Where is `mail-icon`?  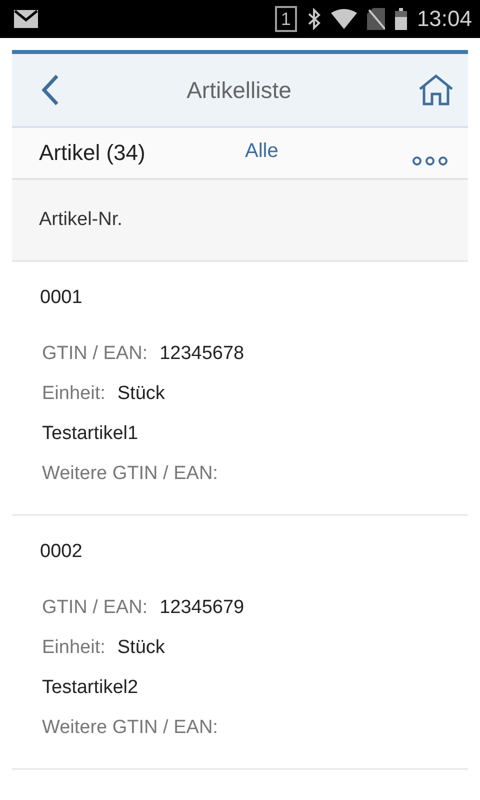 mail-icon is located at coordinates (26, 19).